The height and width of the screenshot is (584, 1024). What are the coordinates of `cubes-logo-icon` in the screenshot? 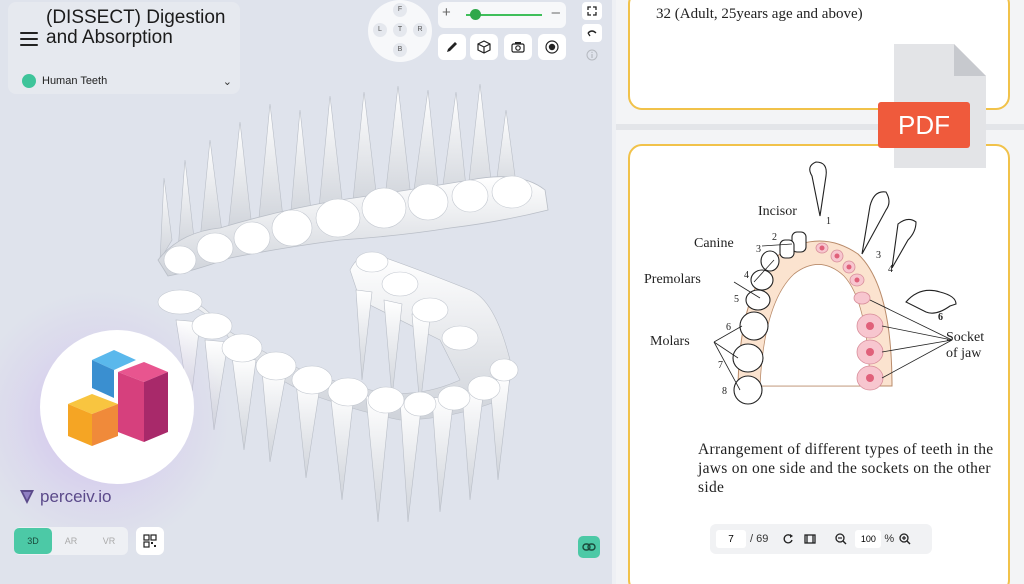 It's located at (118, 398).